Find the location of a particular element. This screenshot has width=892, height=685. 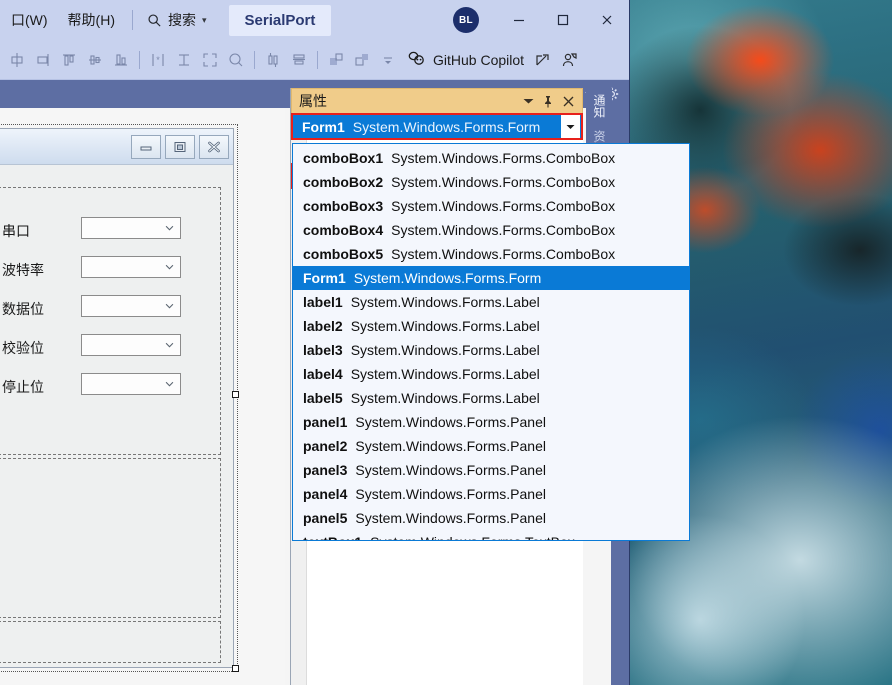

align-top-icon is located at coordinates (69, 60).